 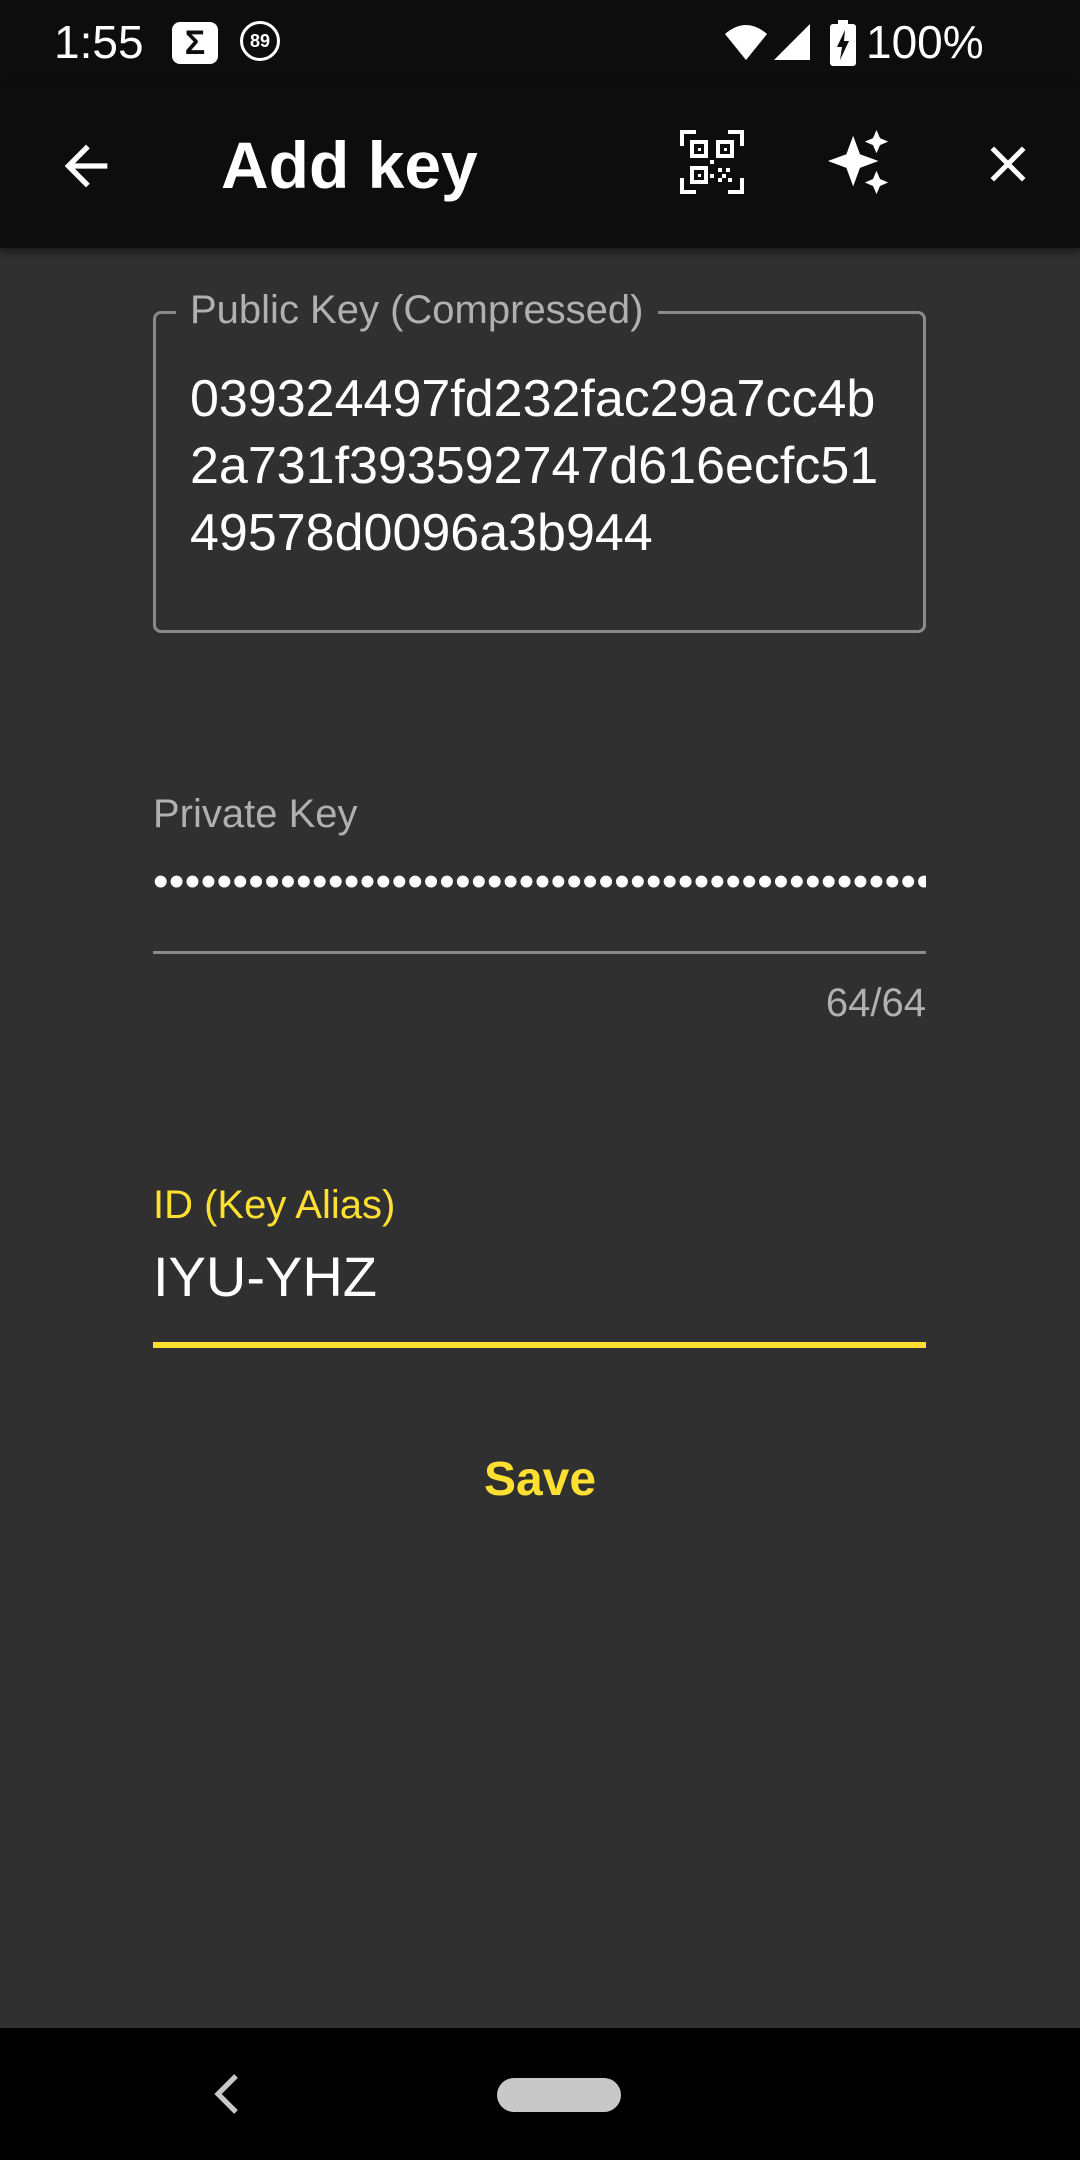 I want to click on wifi-icon, so click(x=746, y=42).